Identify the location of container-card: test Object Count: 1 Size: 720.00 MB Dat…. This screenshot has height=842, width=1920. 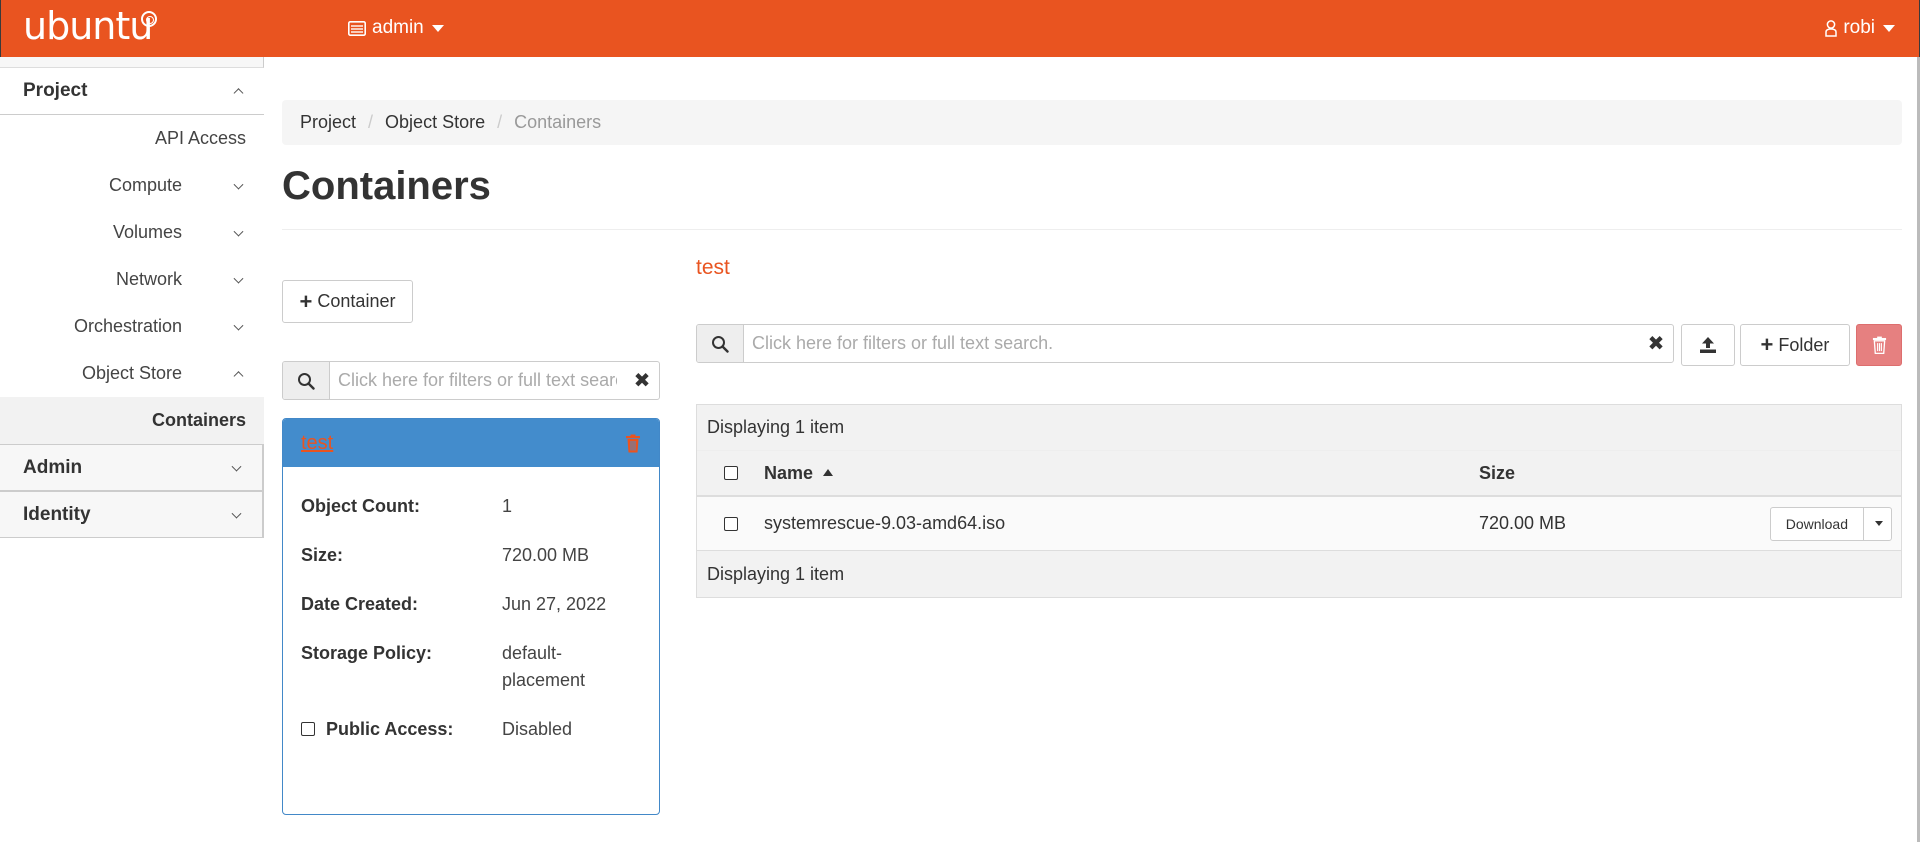
(471, 616).